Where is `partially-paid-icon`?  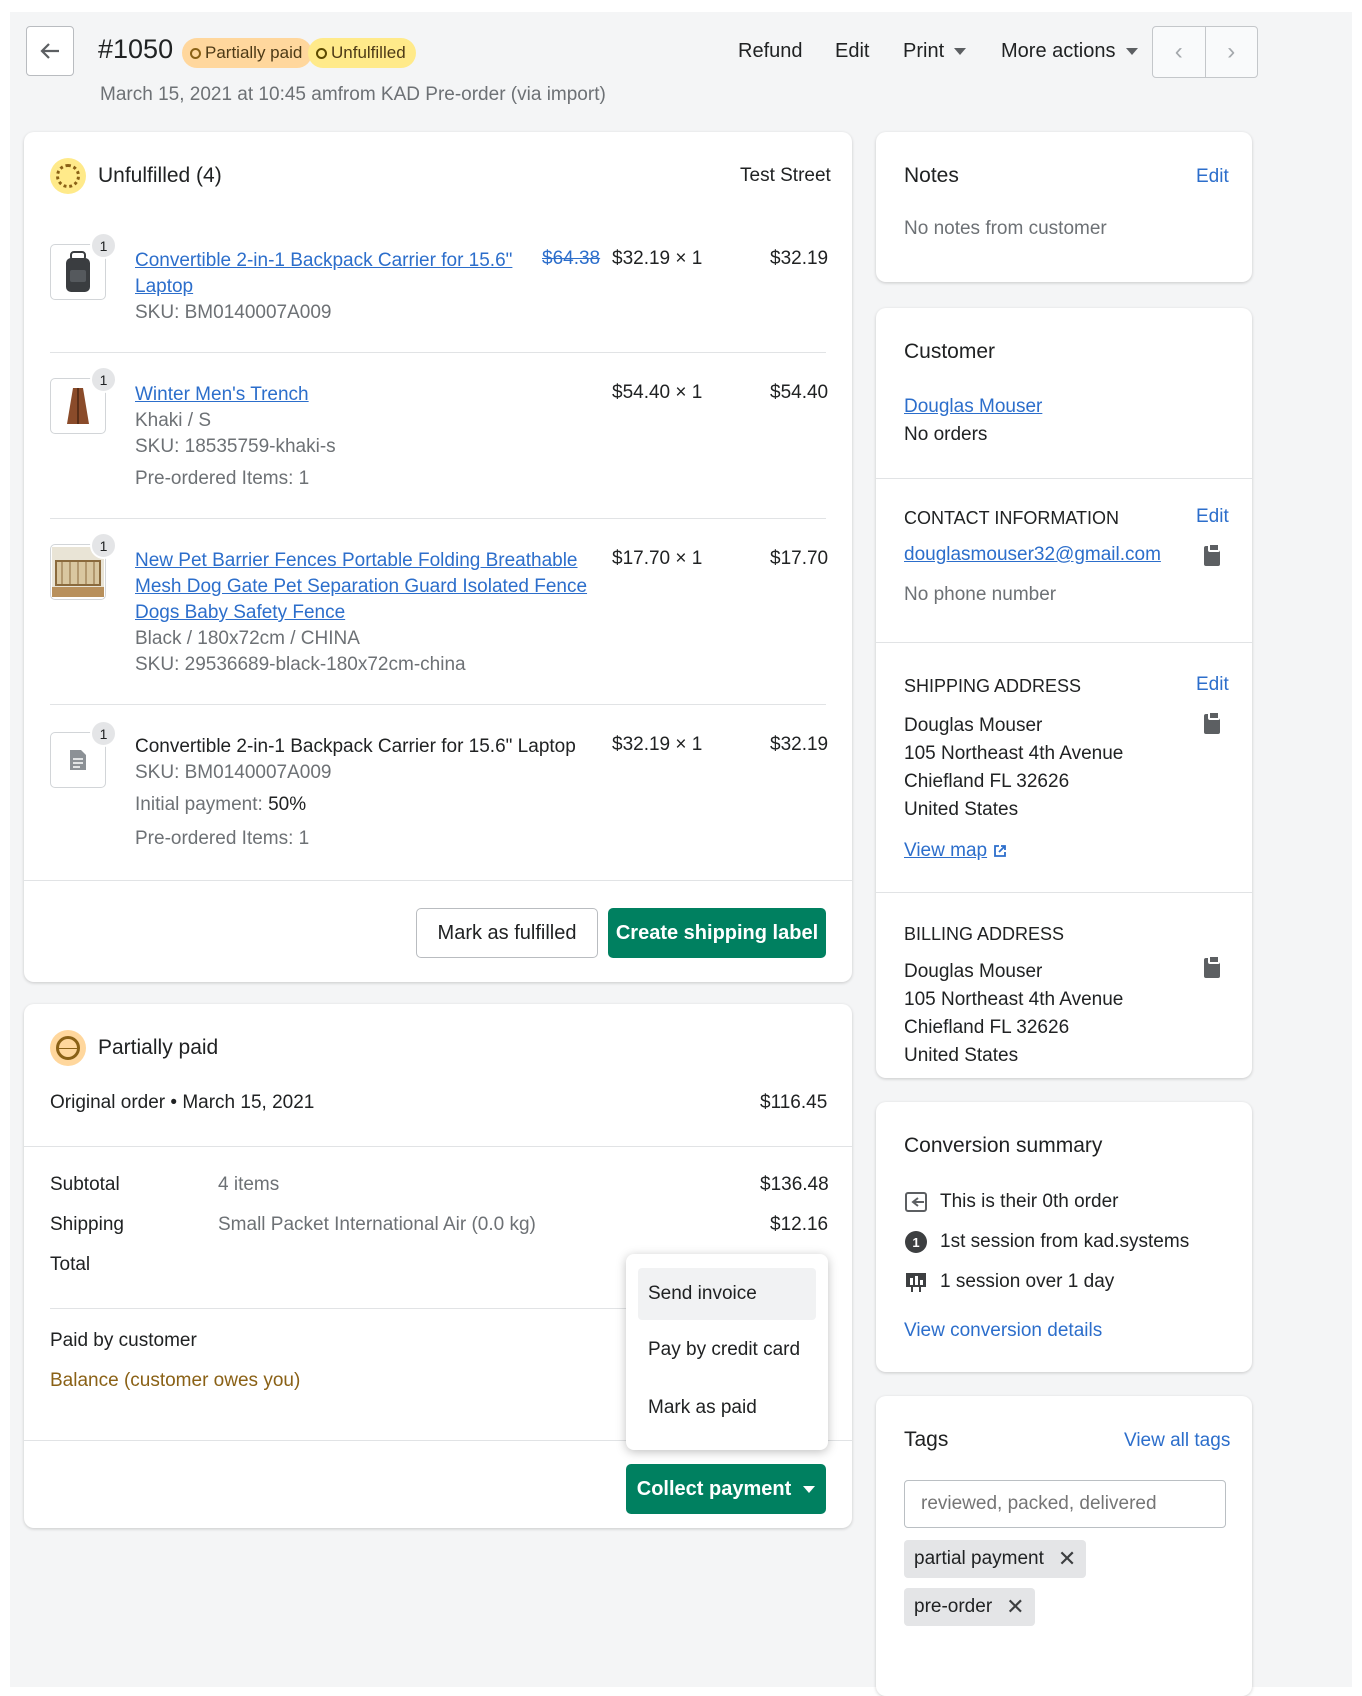 partially-paid-icon is located at coordinates (68, 1048).